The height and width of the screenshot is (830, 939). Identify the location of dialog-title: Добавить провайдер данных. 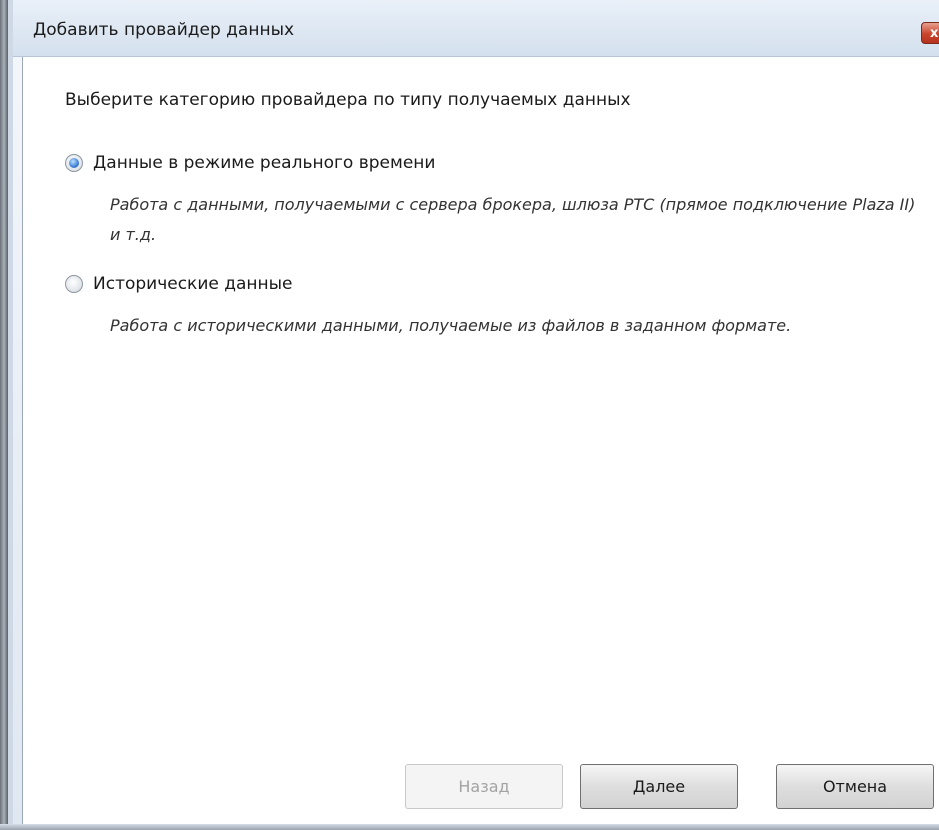
(164, 30).